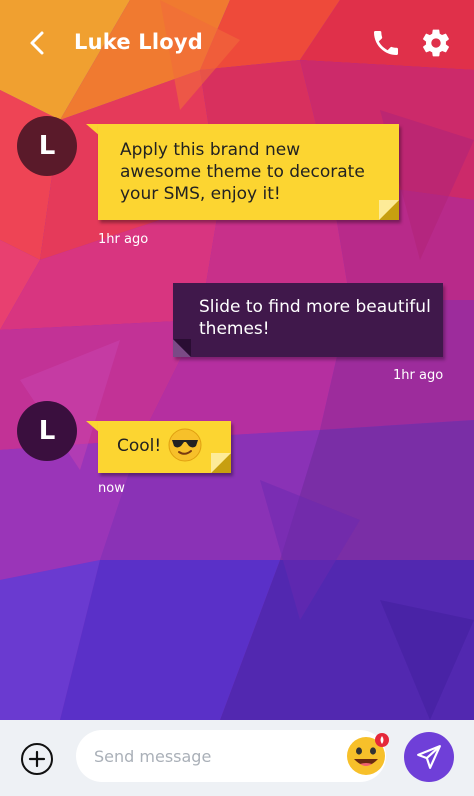 The height and width of the screenshot is (796, 474). What do you see at coordinates (139, 446) in the screenshot?
I see `message-text: Cool!` at bounding box center [139, 446].